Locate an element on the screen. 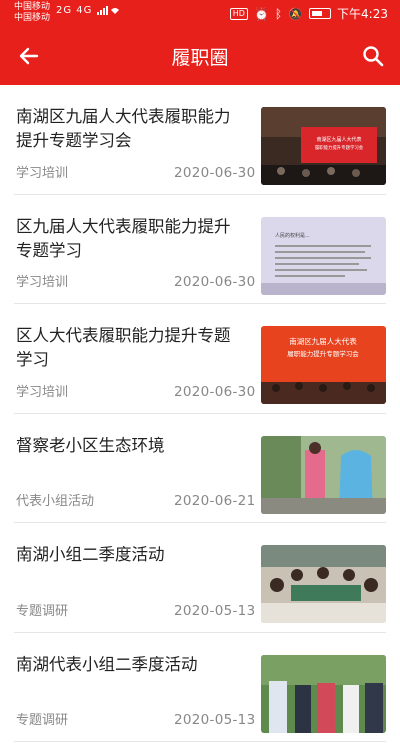  item-title: 南湖小组二季度活动 is located at coordinates (90, 554).